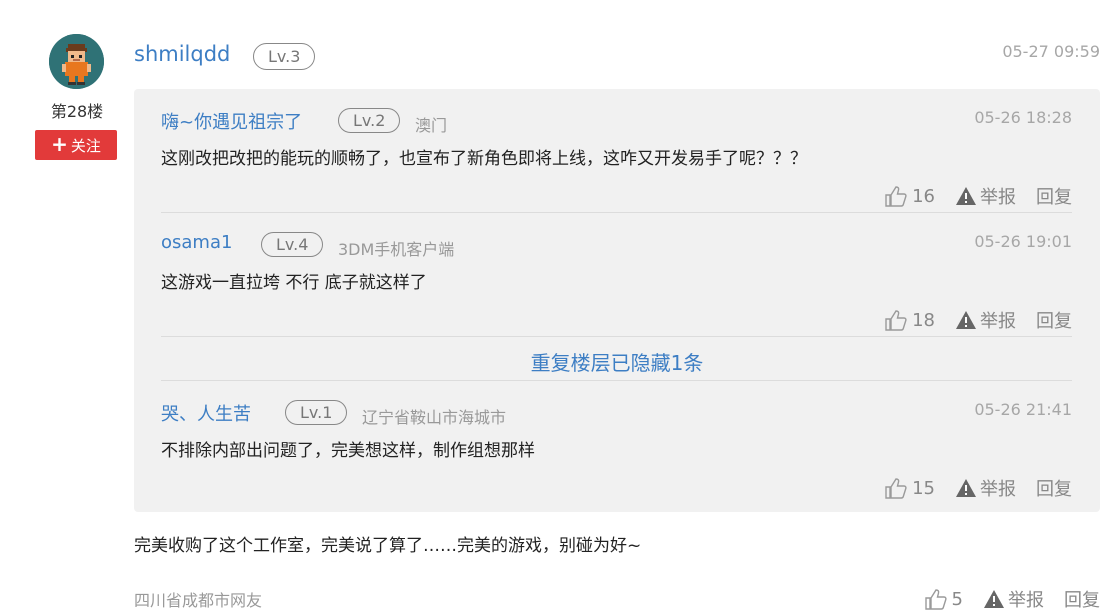  I want to click on like-button: 5, so click(943, 599).